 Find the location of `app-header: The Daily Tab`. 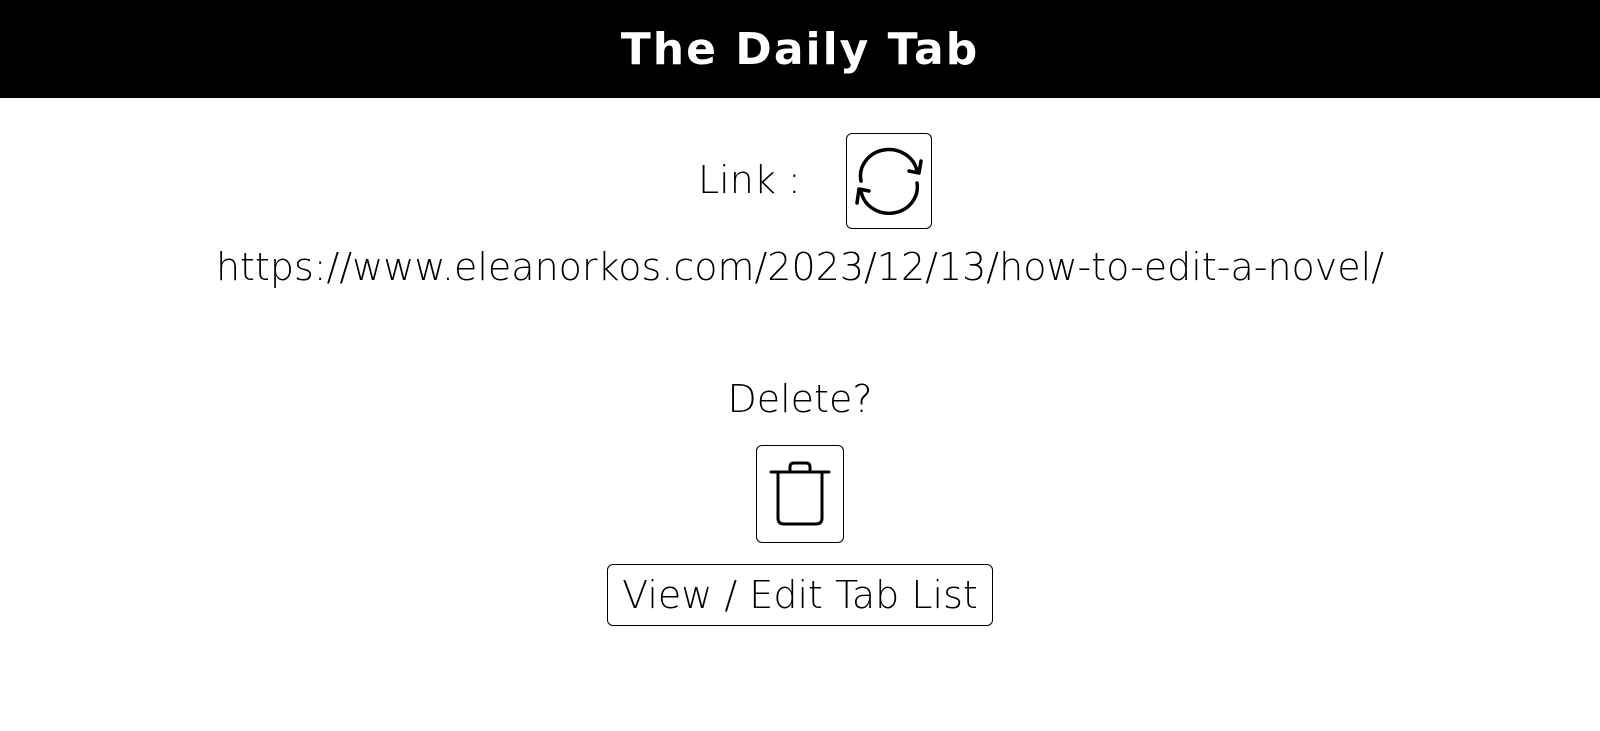

app-header: The Daily Tab is located at coordinates (800, 49).